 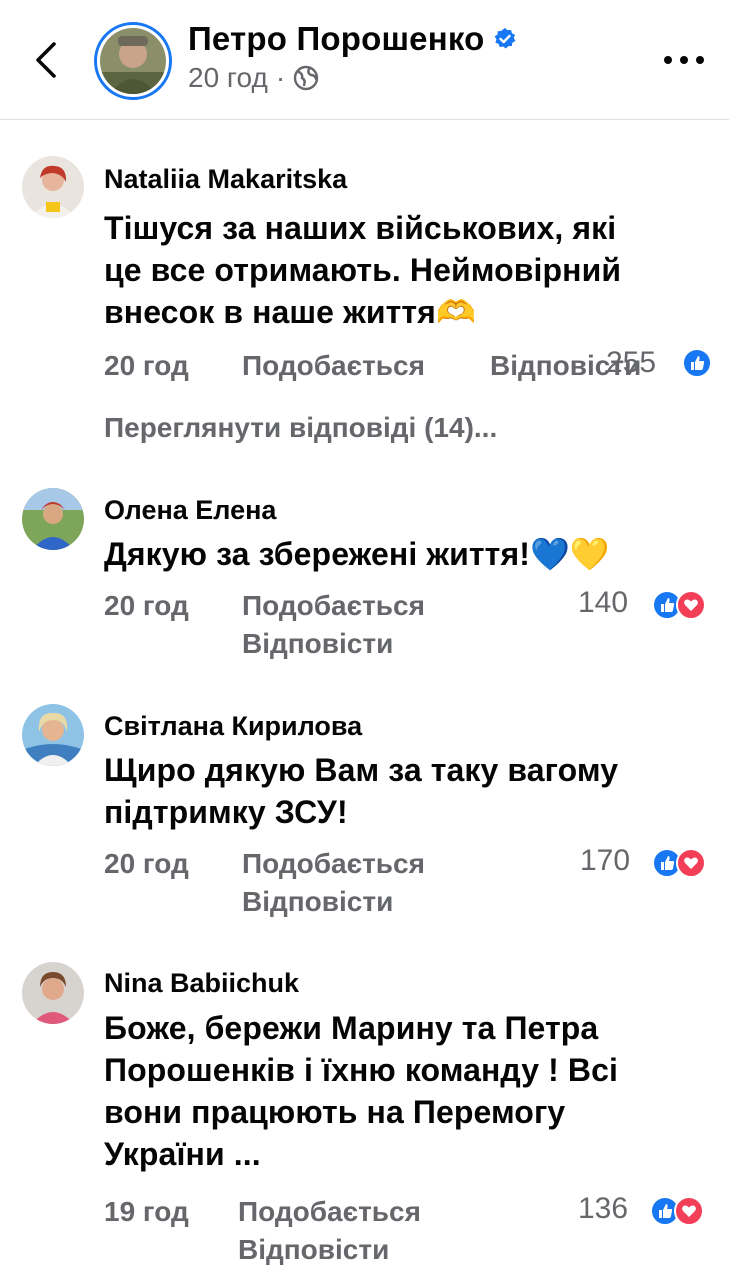 I want to click on page-avatar-photo, so click(x=133, y=61).